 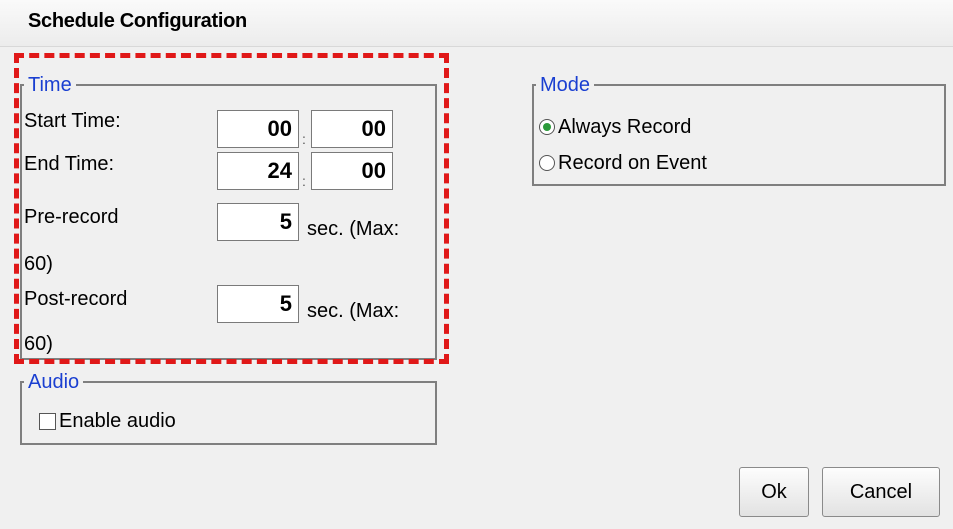 What do you see at coordinates (76, 299) in the screenshot?
I see `post-record-label: Post-record` at bounding box center [76, 299].